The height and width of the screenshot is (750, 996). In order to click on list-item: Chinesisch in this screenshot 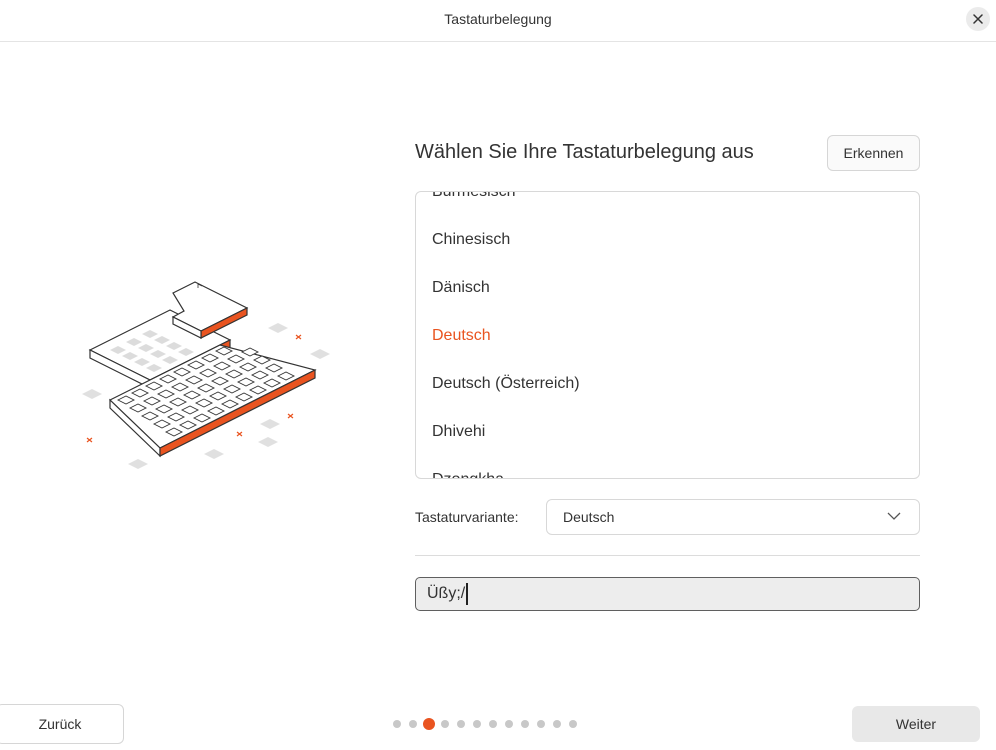, I will do `click(667, 240)`.